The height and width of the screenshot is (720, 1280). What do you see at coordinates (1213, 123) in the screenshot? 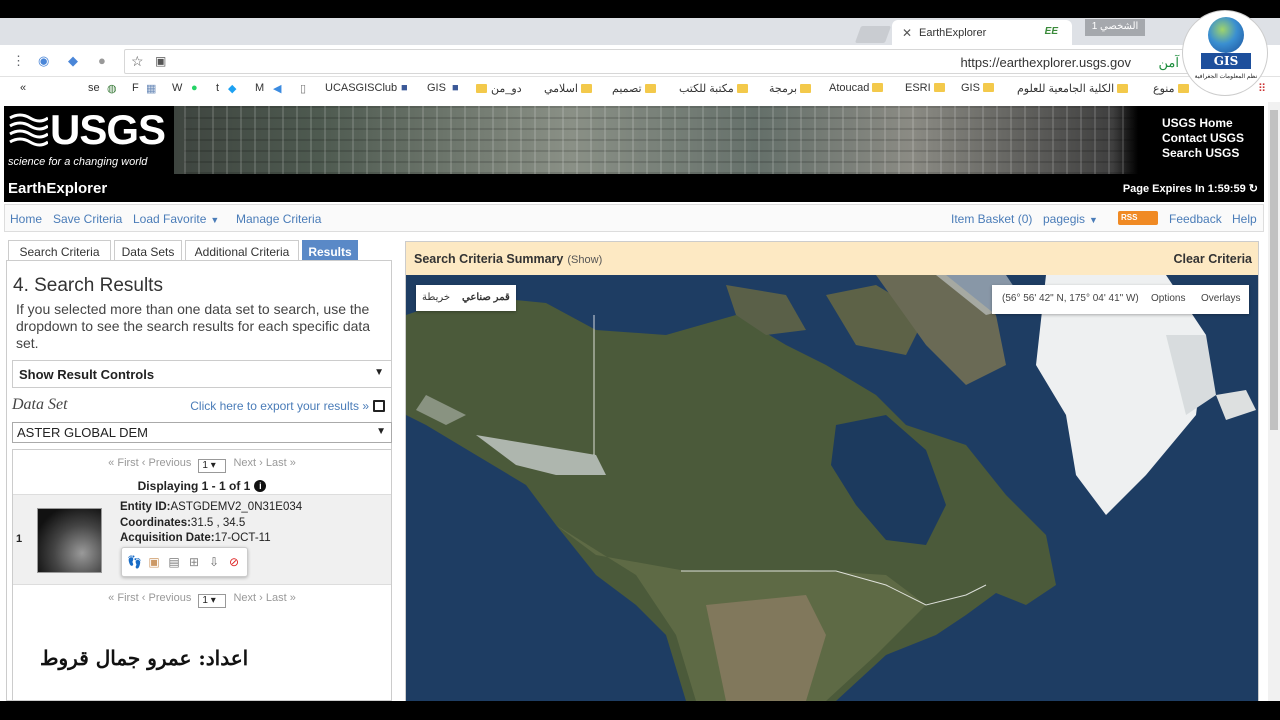
I see `usgs-home-link: USGS Home` at bounding box center [1213, 123].